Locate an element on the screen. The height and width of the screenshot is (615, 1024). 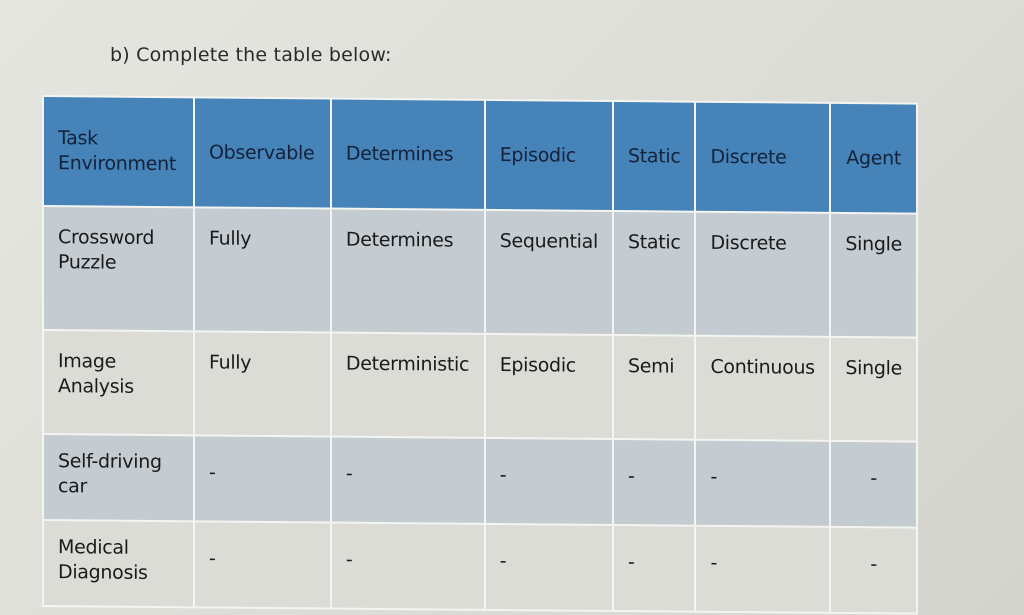
table-row: Medical Diagnosis - - - - - - is located at coordinates (480, 567).